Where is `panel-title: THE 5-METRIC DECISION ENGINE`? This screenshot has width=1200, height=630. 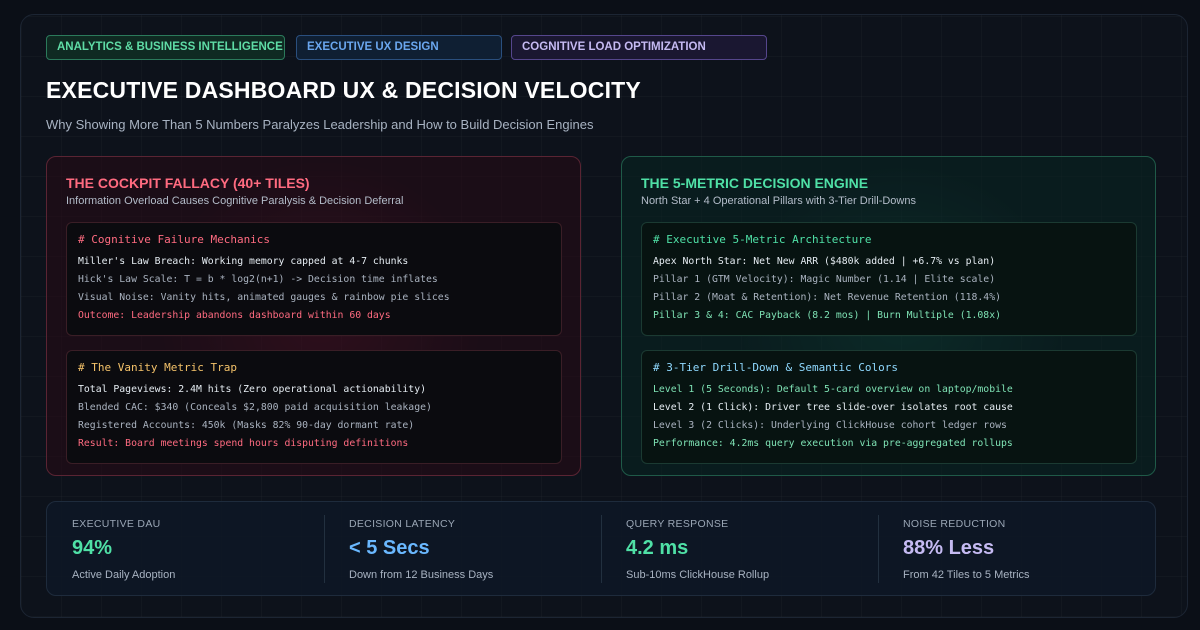
panel-title: THE 5-METRIC DECISION ENGINE is located at coordinates (755, 183).